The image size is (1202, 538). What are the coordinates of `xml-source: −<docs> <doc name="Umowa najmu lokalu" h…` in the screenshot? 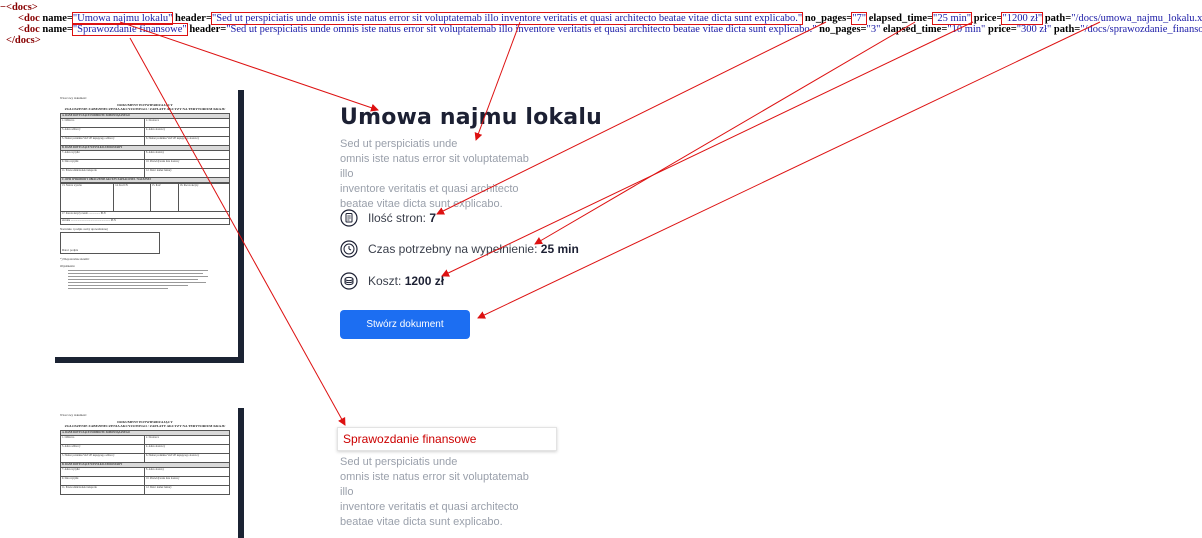 It's located at (601, 24).